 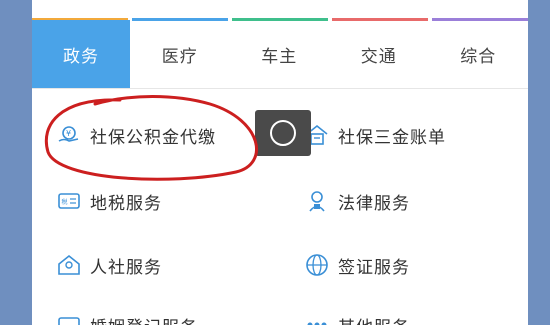 I want to click on tab-gov: 政务, so click(x=81, y=54).